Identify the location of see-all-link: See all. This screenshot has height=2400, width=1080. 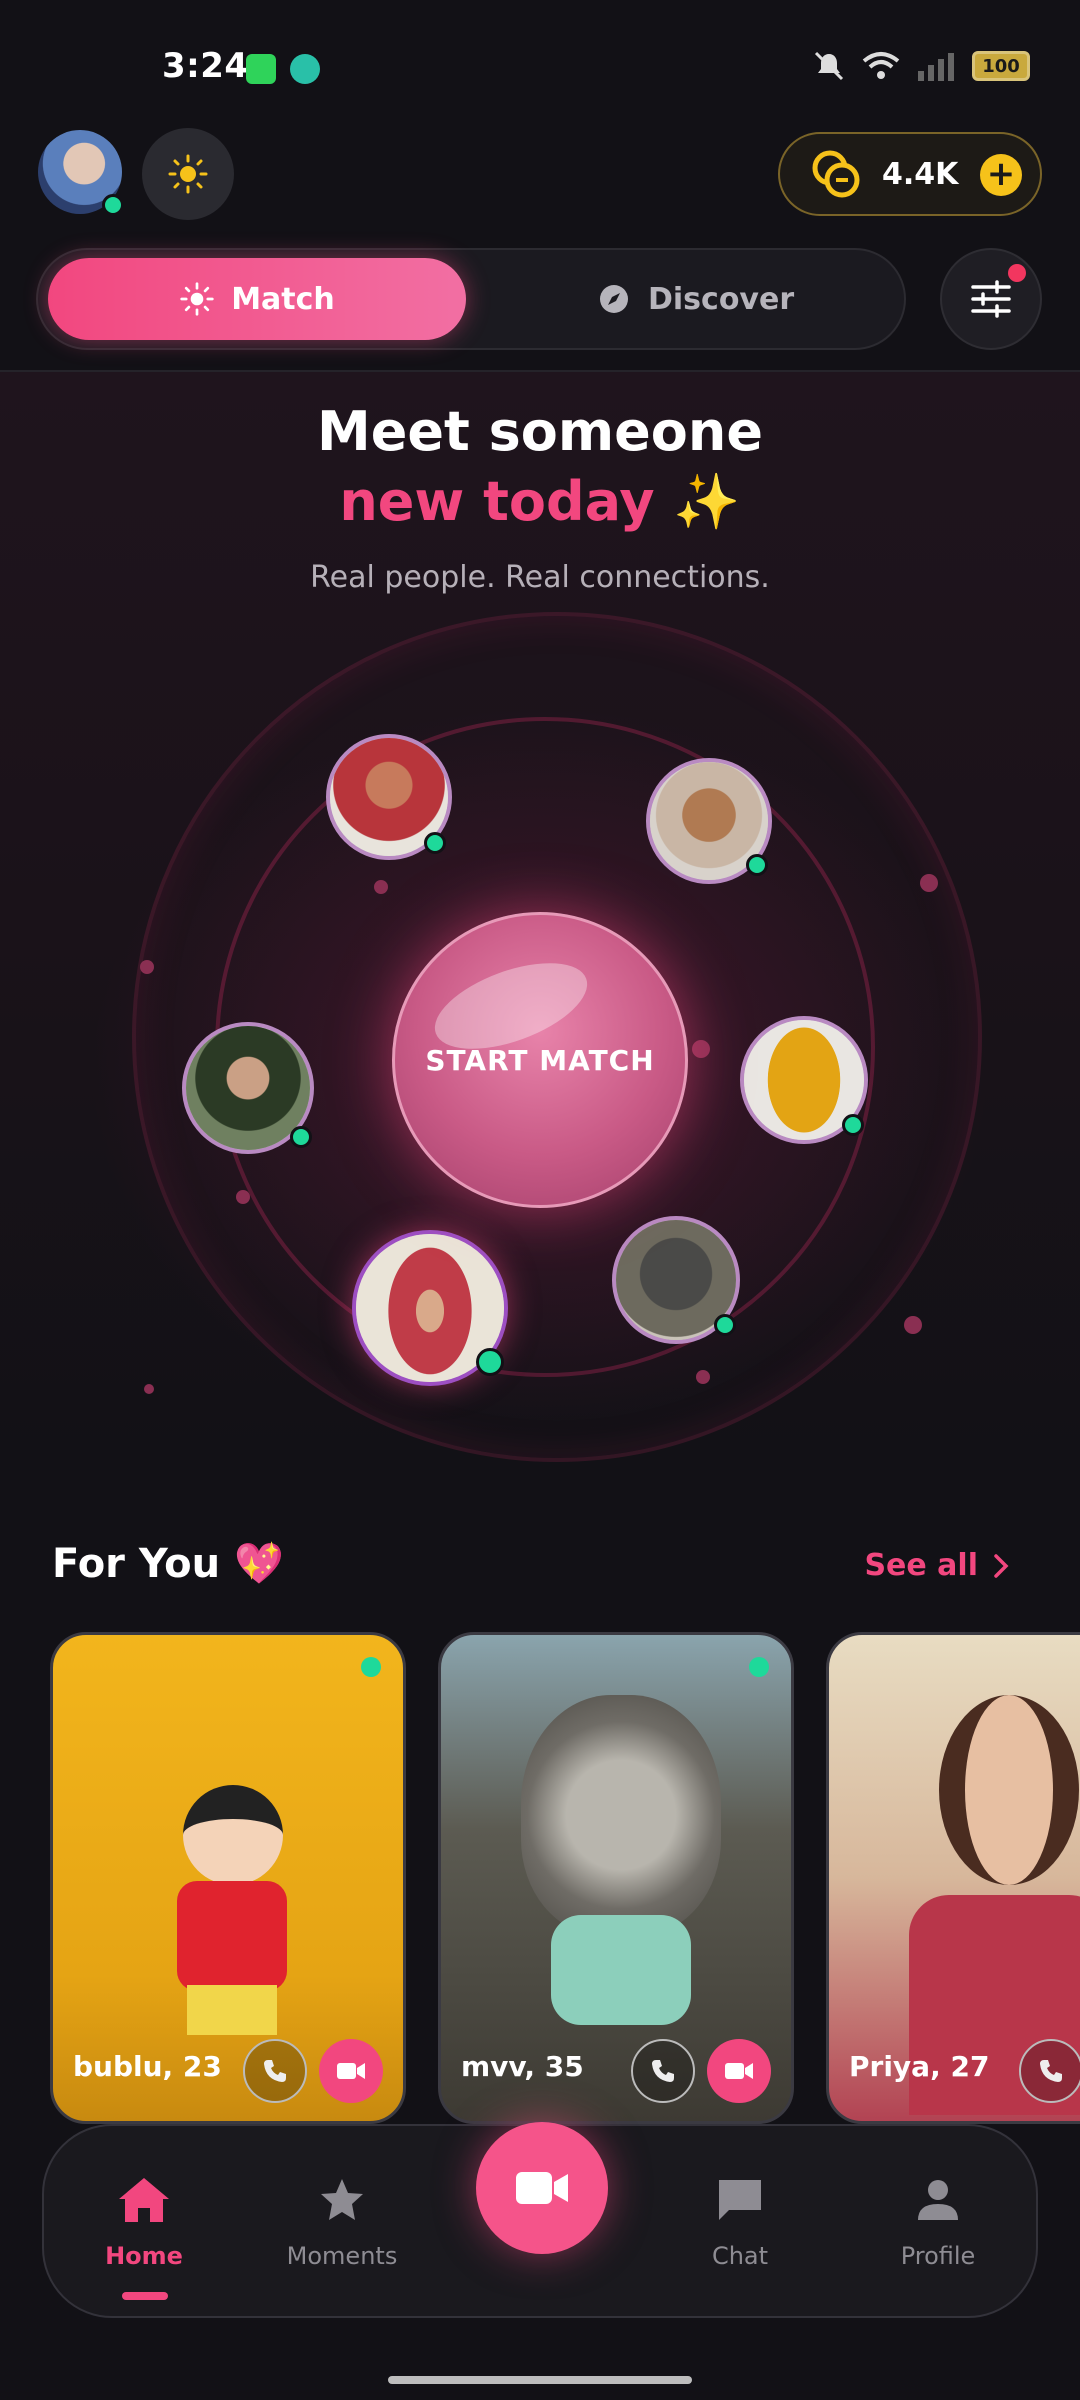
(937, 1565).